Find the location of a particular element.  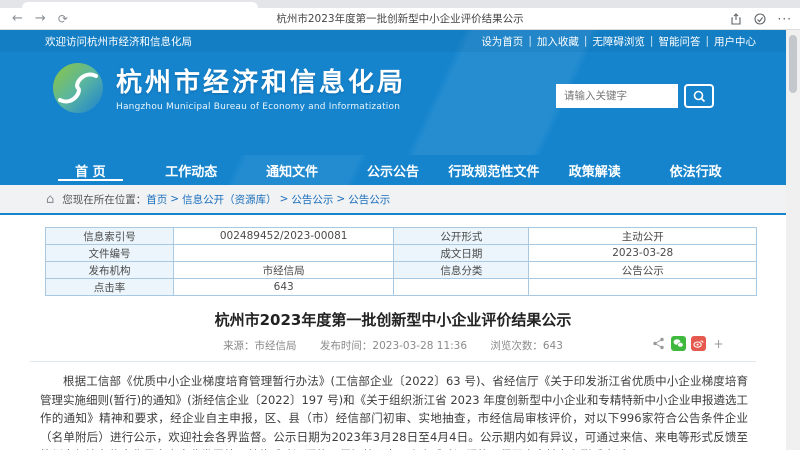

article-meta: 来源：市经信局 发布时间：2023-03-28 11:36 浏览次数：643 + is located at coordinates (393, 344).